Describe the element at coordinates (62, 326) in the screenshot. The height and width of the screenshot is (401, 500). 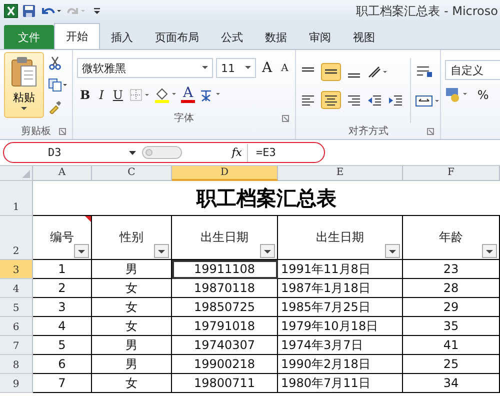
I see `table-cell: 4` at that location.